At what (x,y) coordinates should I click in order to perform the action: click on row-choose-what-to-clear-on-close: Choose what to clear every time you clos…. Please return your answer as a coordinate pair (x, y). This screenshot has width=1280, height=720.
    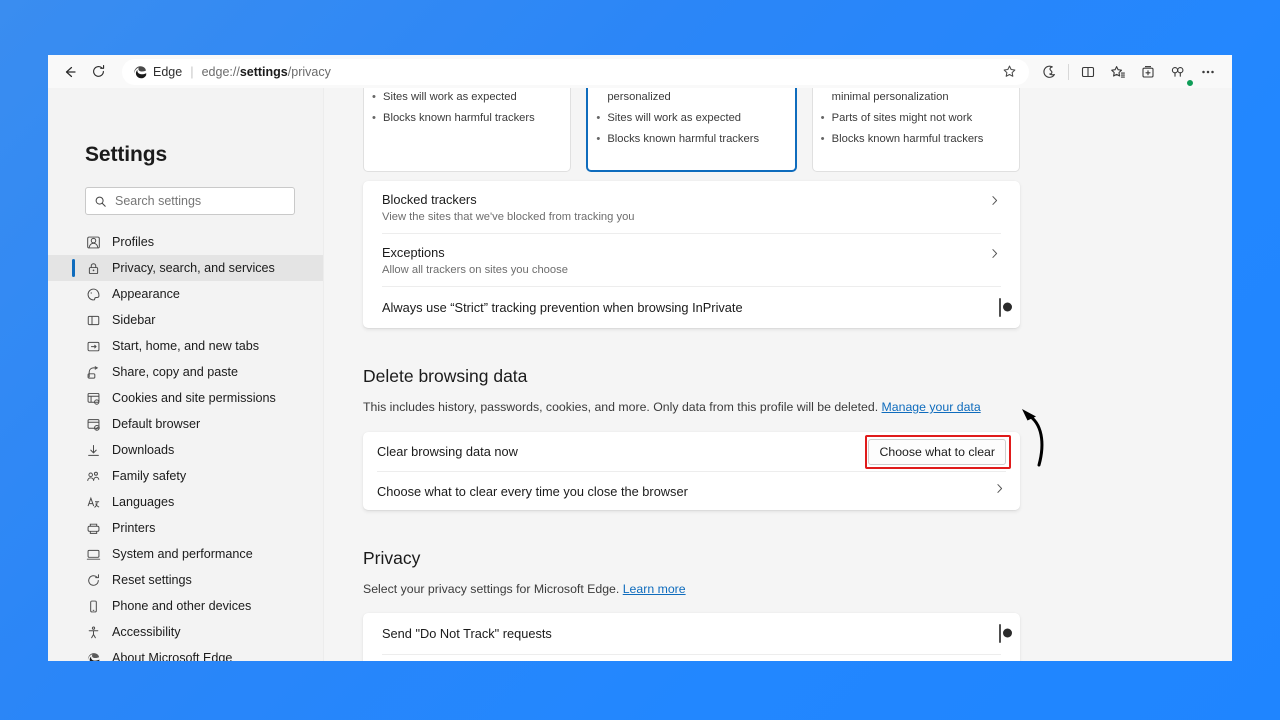
    Looking at the image, I should click on (691, 490).